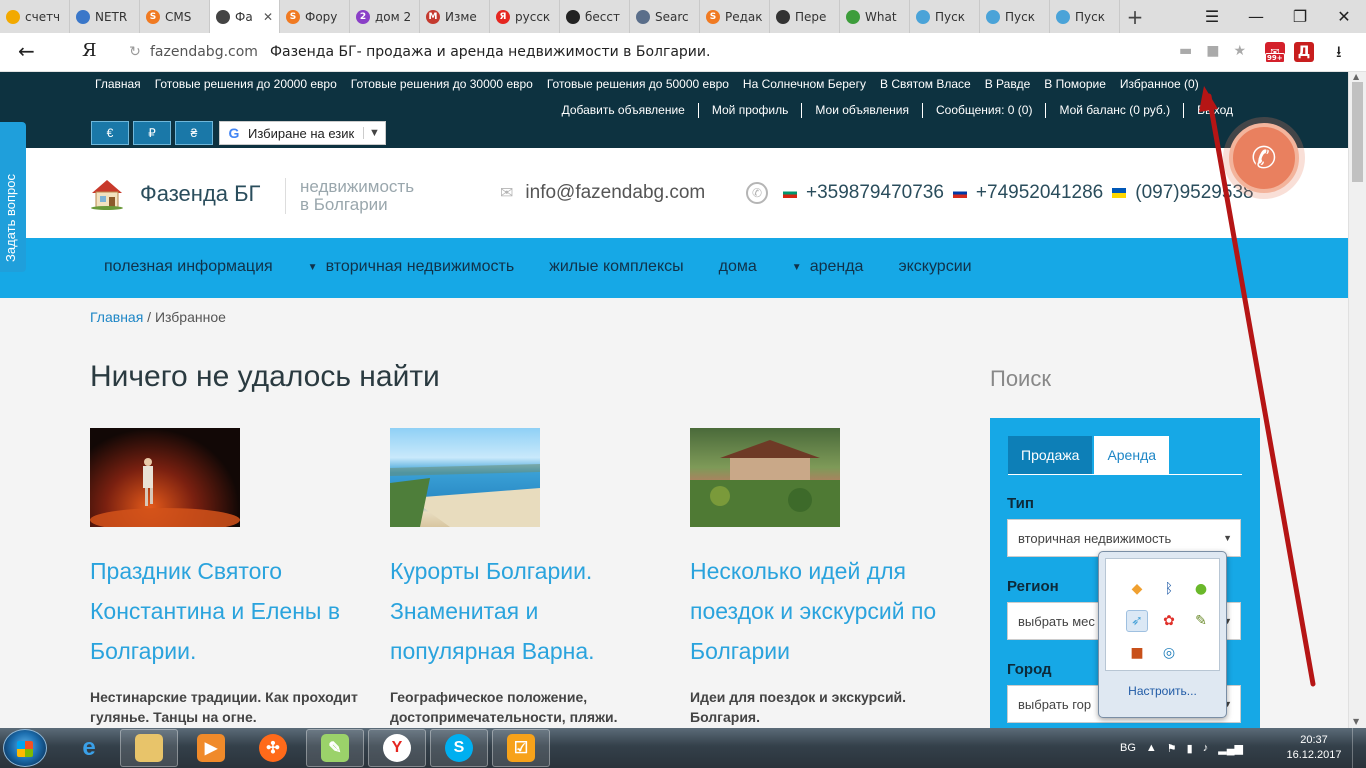 The height and width of the screenshot is (768, 1366). I want to click on nav-item: ▼ вторичная недвижимость, so click(411, 267).